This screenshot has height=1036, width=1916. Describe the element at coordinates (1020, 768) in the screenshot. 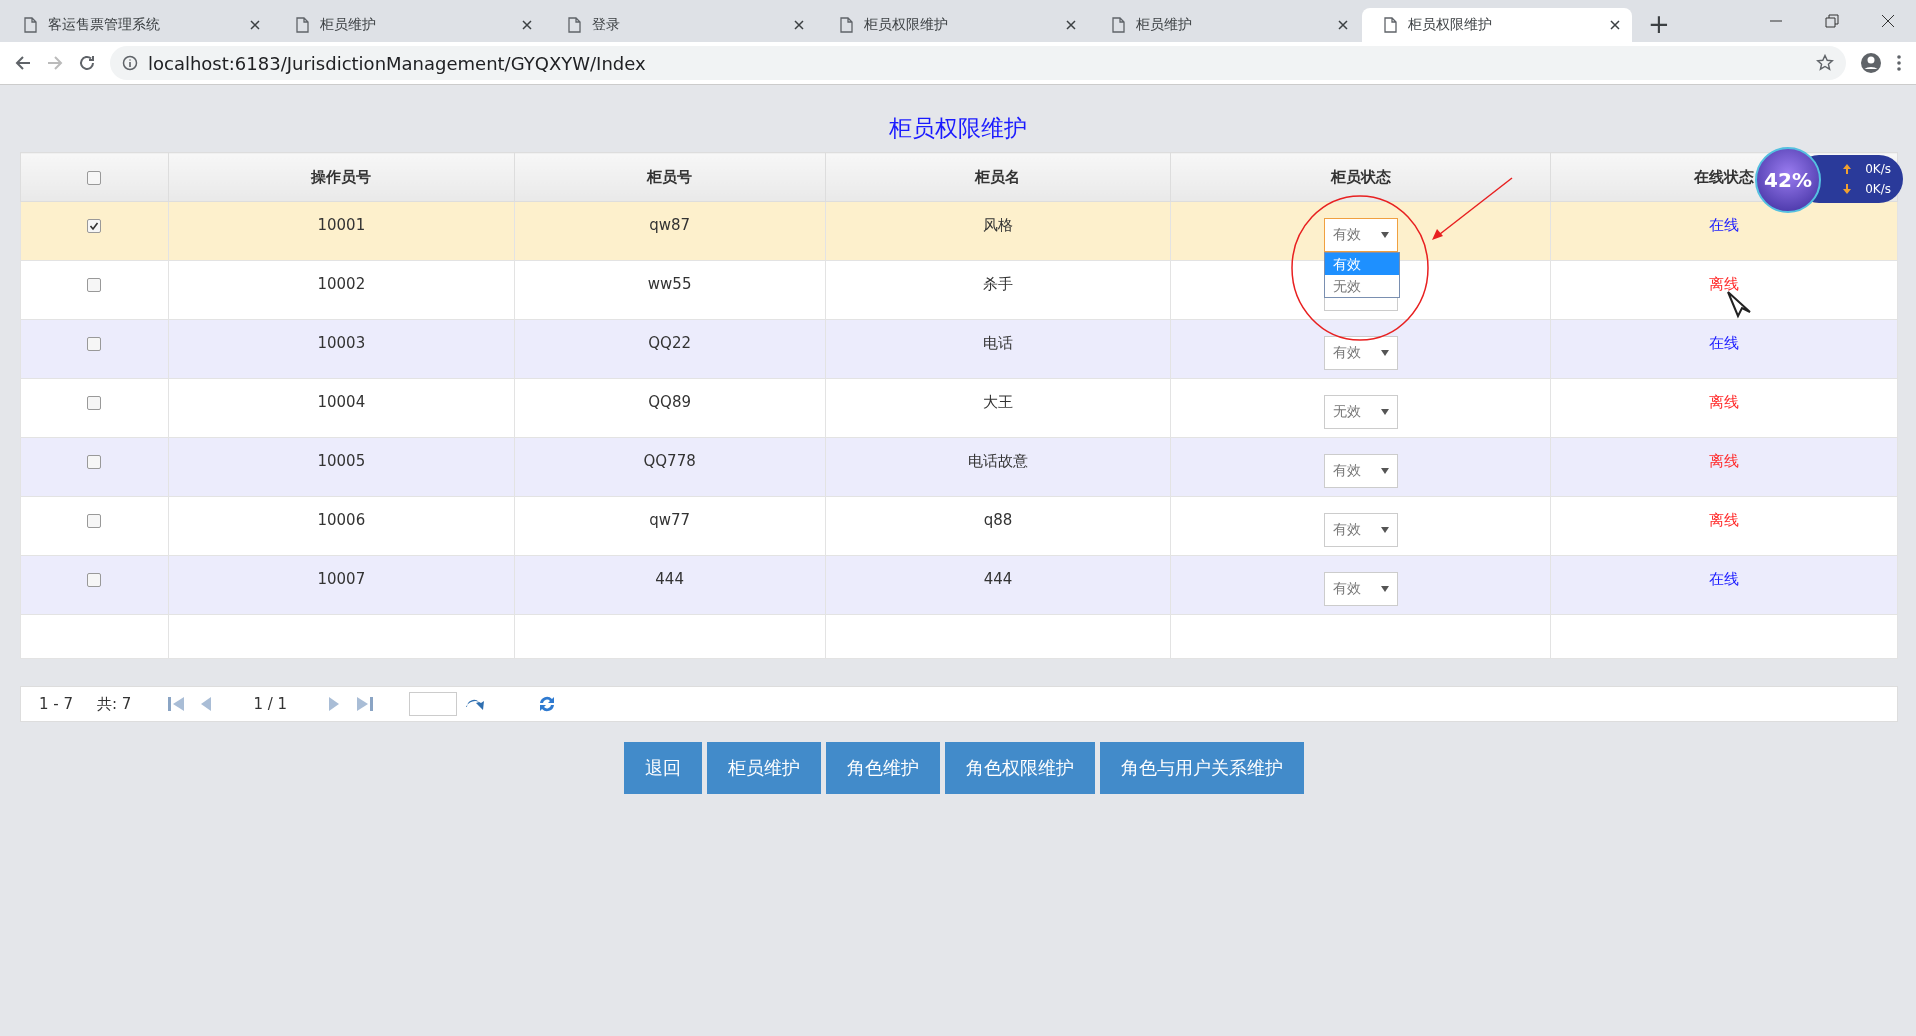

I see `action-button: 角色权限维护` at that location.